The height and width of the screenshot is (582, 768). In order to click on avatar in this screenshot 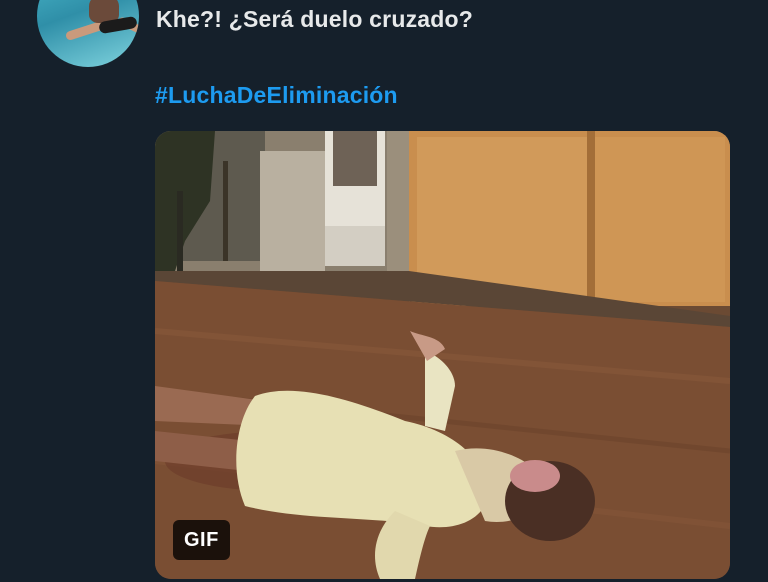, I will do `click(88, 33)`.